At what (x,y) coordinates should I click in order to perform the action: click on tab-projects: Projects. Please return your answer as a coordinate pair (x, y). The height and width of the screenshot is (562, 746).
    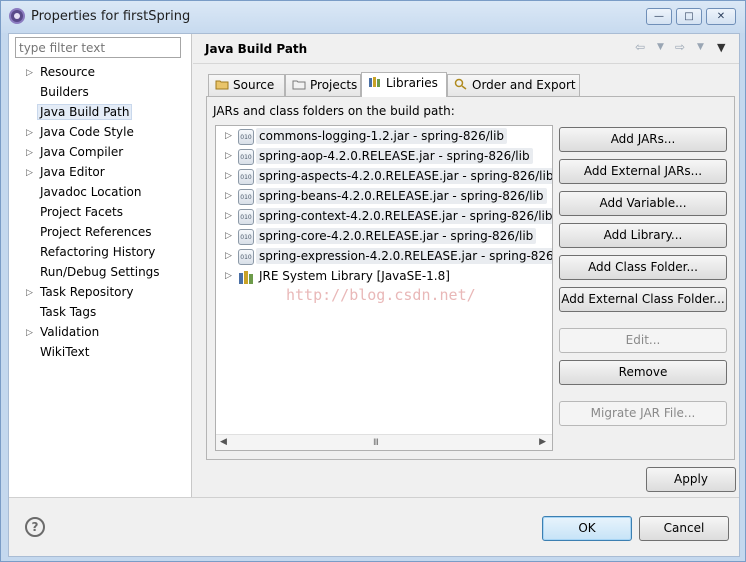
    Looking at the image, I should click on (323, 85).